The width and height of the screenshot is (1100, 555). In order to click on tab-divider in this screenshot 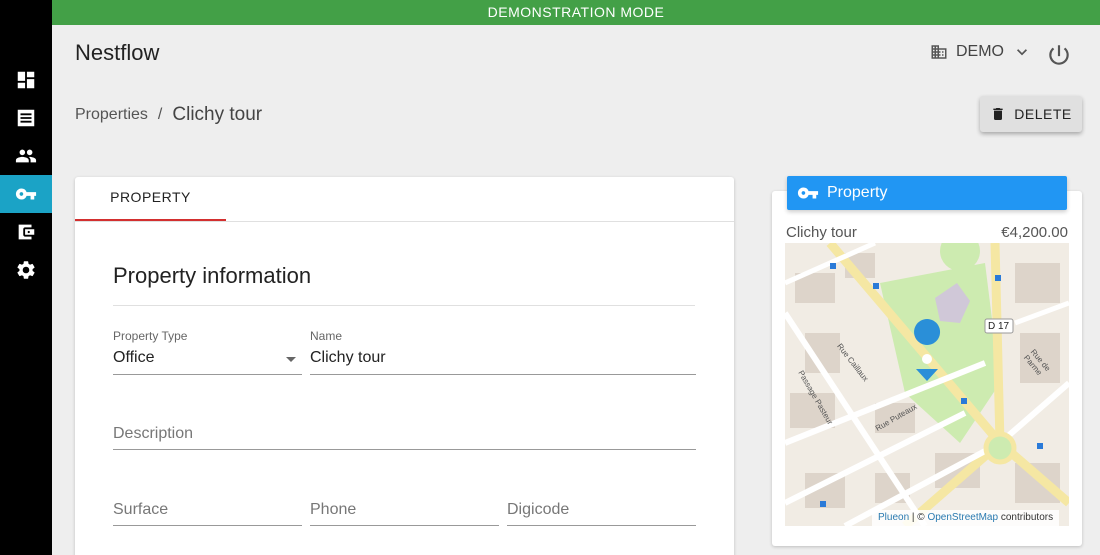, I will do `click(404, 221)`.